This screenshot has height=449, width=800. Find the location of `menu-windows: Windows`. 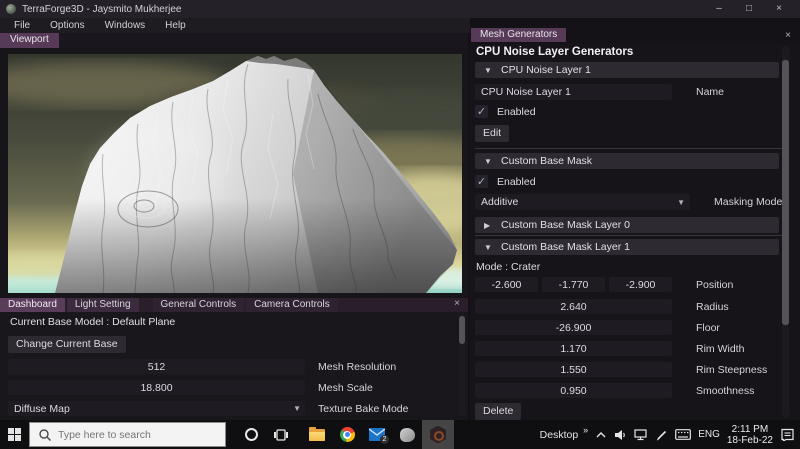

menu-windows: Windows is located at coordinates (125, 25).